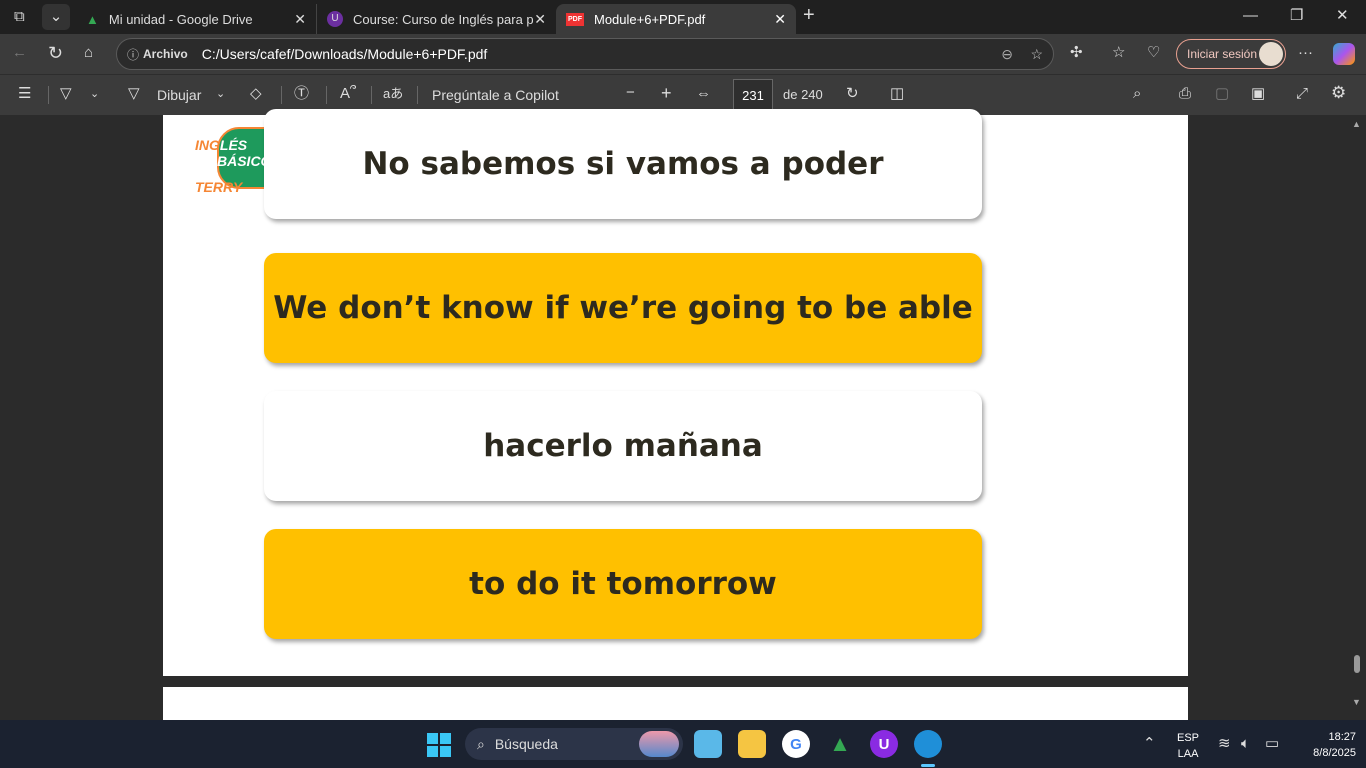  I want to click on settings-icon: ⚙, so click(1338, 93).